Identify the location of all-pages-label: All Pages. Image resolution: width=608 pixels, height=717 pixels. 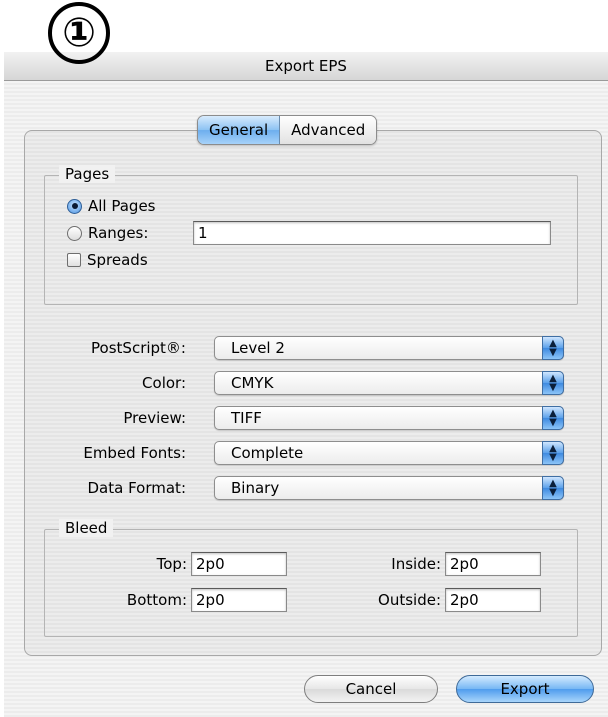
(122, 206).